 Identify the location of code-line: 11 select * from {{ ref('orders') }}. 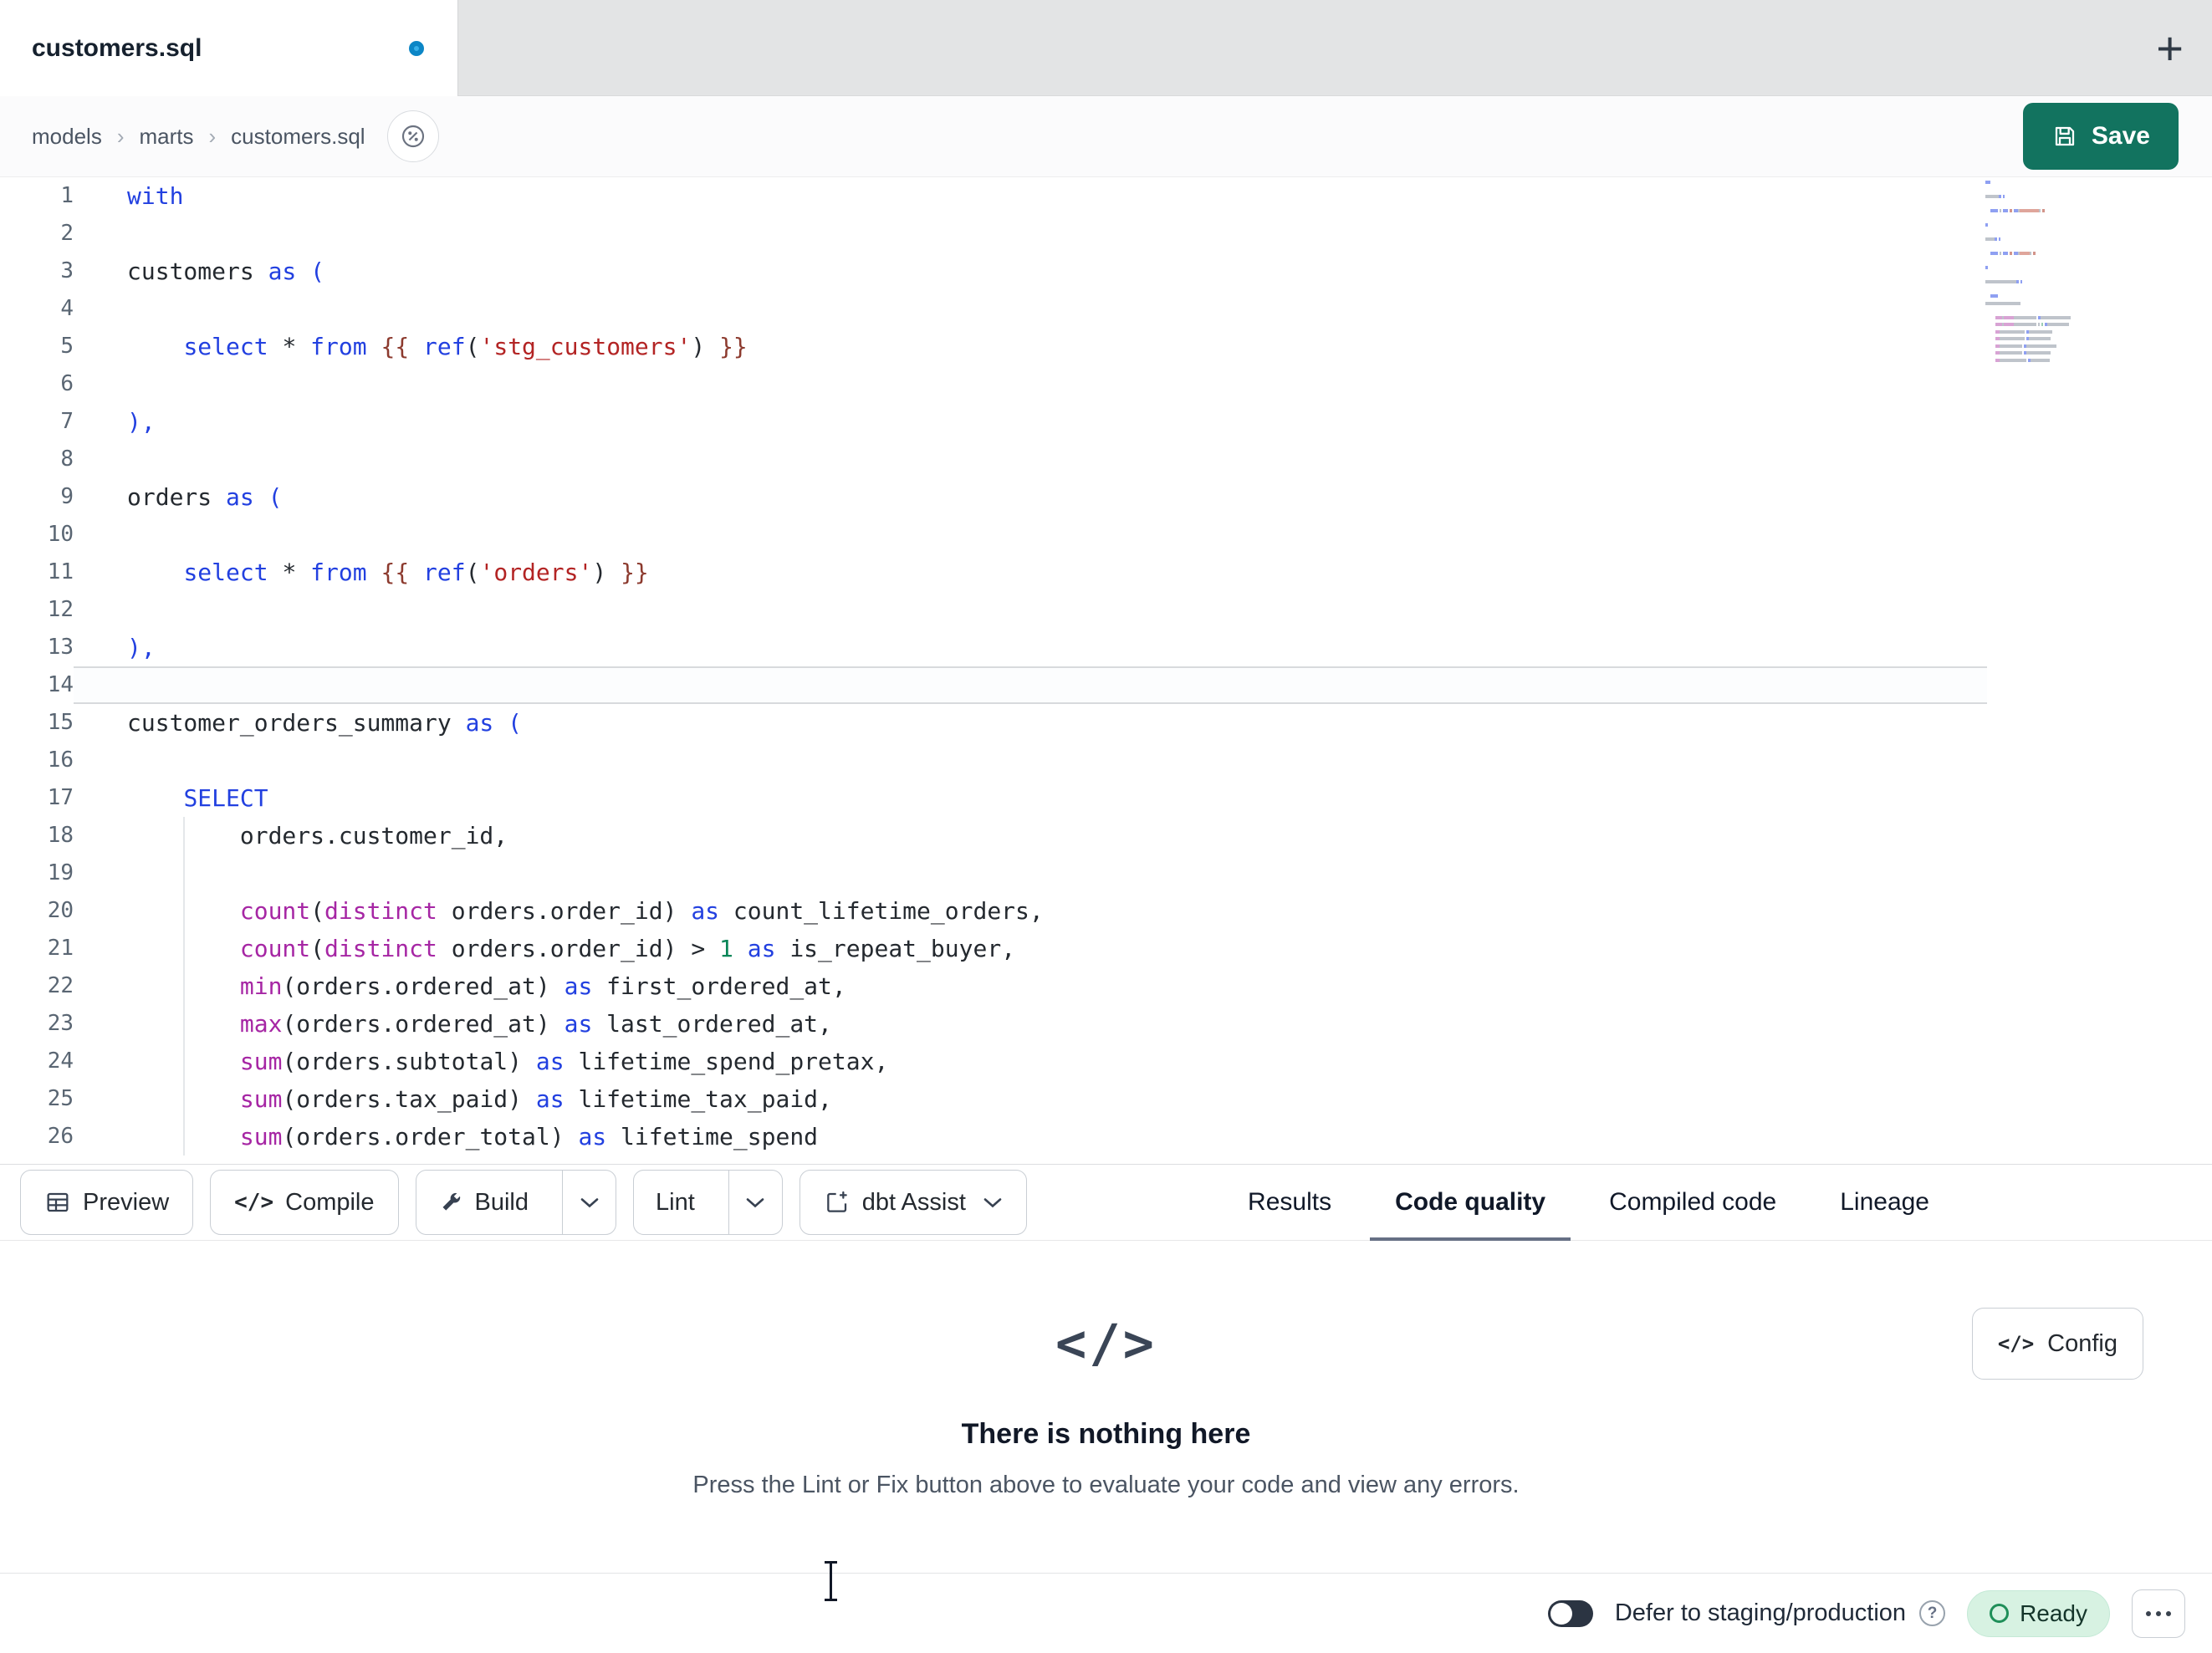
(348, 572).